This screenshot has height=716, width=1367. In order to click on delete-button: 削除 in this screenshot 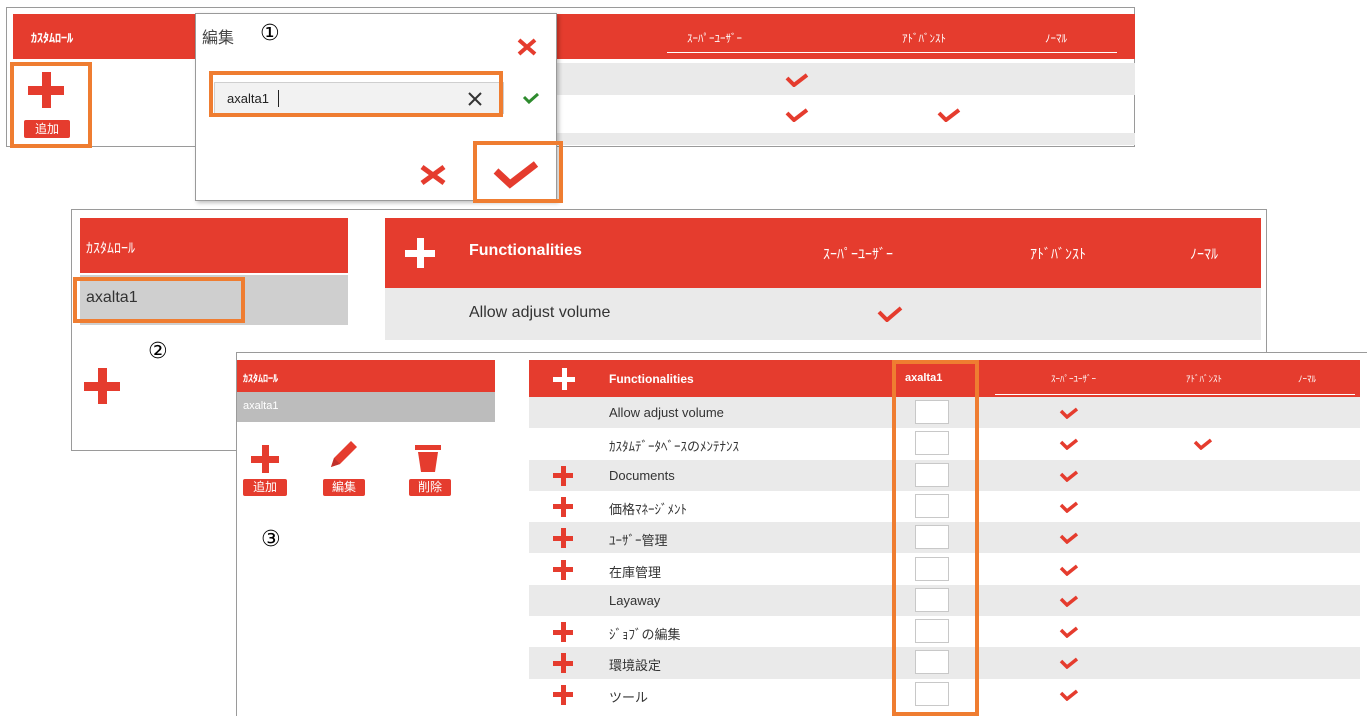, I will do `click(430, 469)`.